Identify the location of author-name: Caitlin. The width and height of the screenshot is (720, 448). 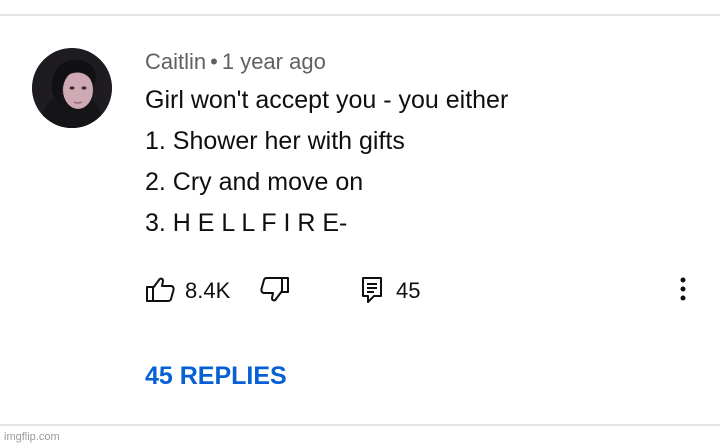
(175, 61).